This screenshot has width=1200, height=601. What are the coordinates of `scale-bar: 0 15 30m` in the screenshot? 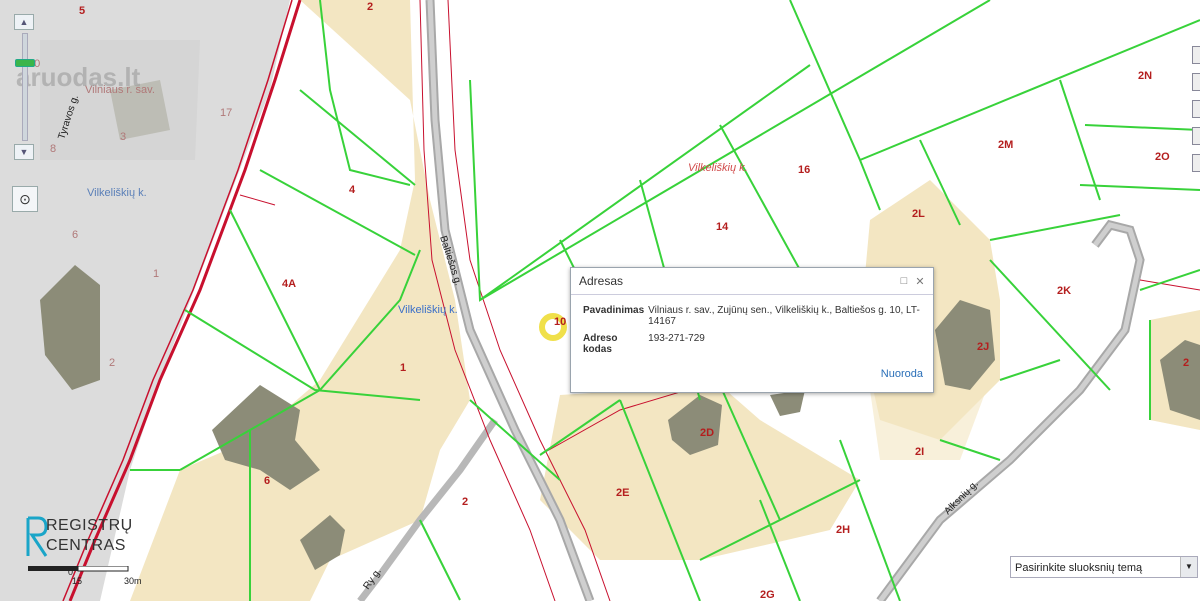 It's located at (85, 576).